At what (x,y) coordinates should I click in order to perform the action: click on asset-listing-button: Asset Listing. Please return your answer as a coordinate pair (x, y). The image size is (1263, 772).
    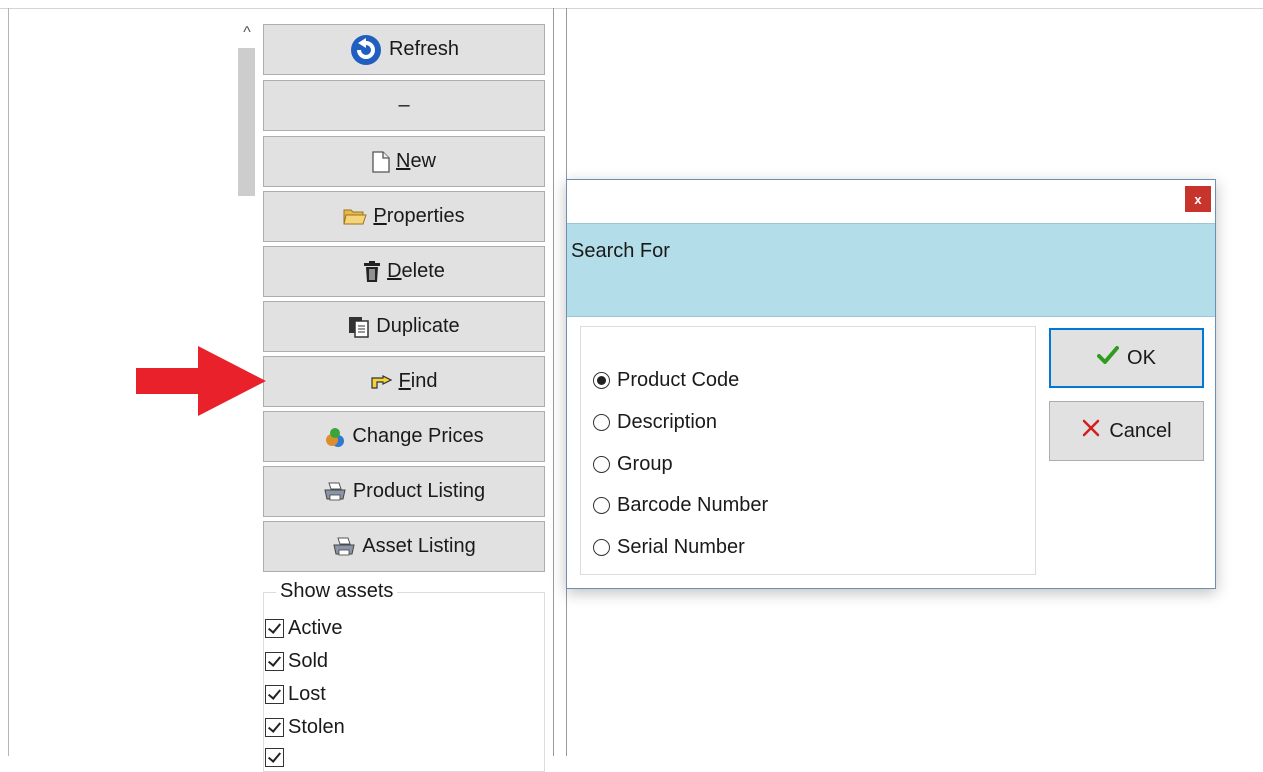
    Looking at the image, I should click on (404, 546).